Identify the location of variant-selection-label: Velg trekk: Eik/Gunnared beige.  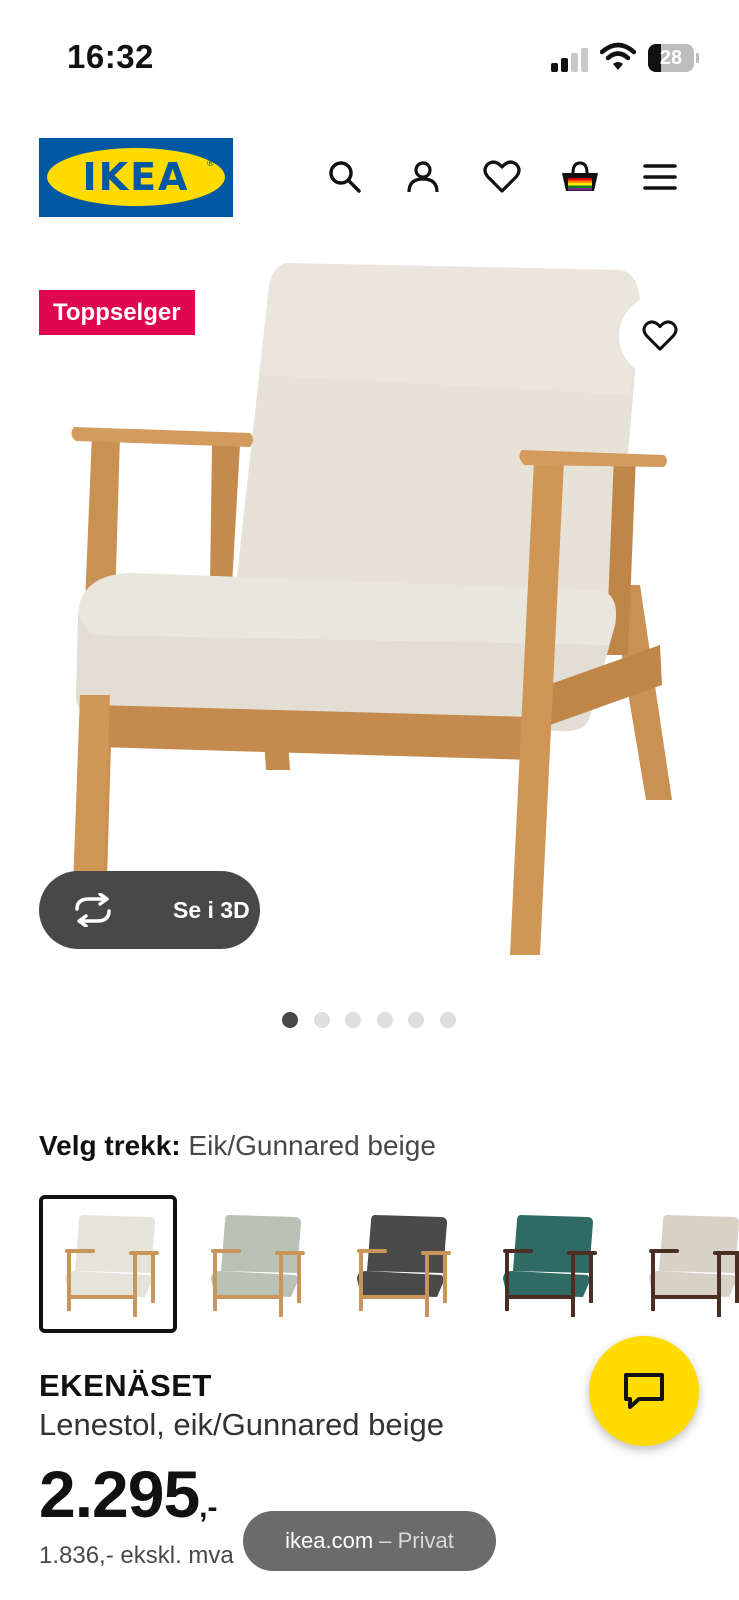
(237, 1146).